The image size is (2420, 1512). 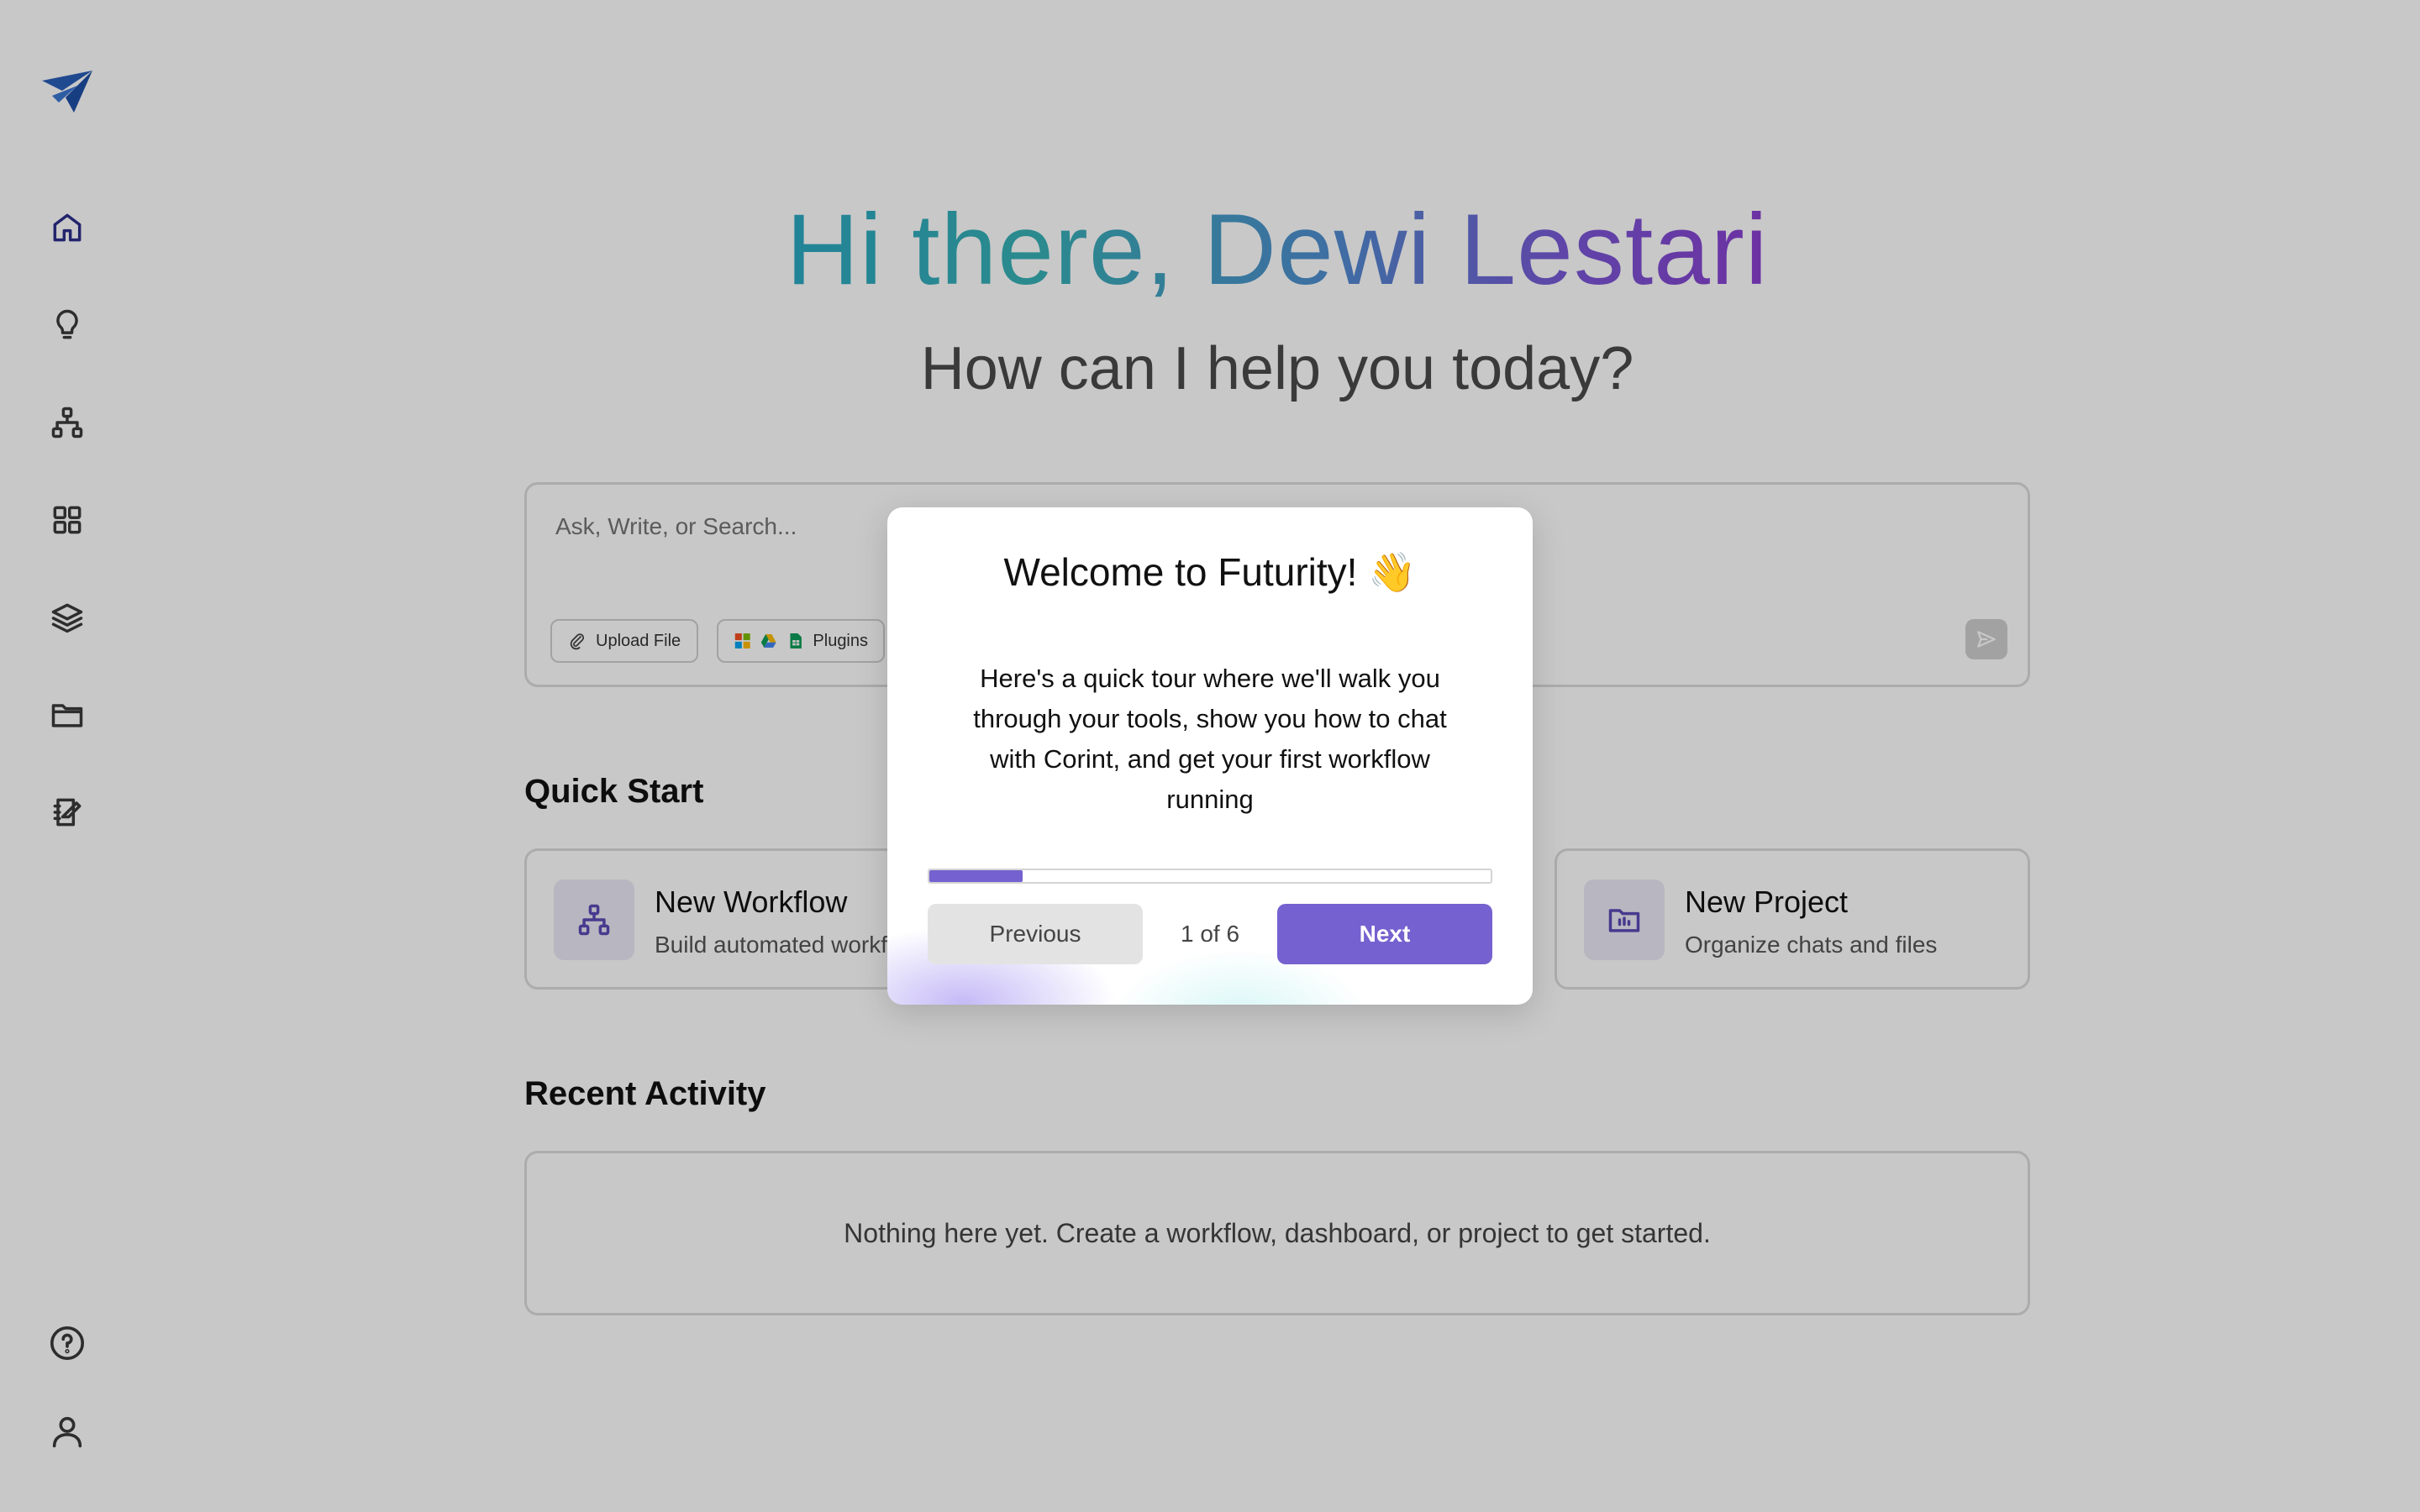 What do you see at coordinates (1210, 876) in the screenshot?
I see `tour-progress-bar` at bounding box center [1210, 876].